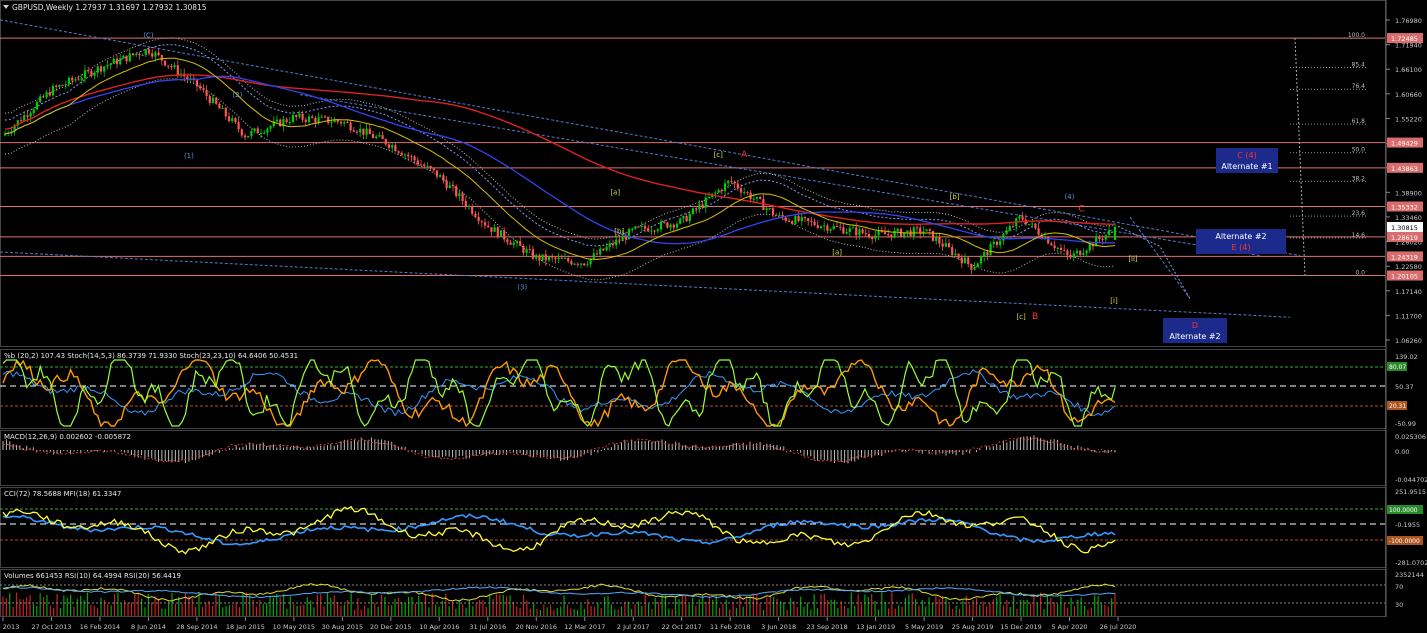 This screenshot has height=633, width=1427. I want to click on wave-label: (1), so click(189, 156).